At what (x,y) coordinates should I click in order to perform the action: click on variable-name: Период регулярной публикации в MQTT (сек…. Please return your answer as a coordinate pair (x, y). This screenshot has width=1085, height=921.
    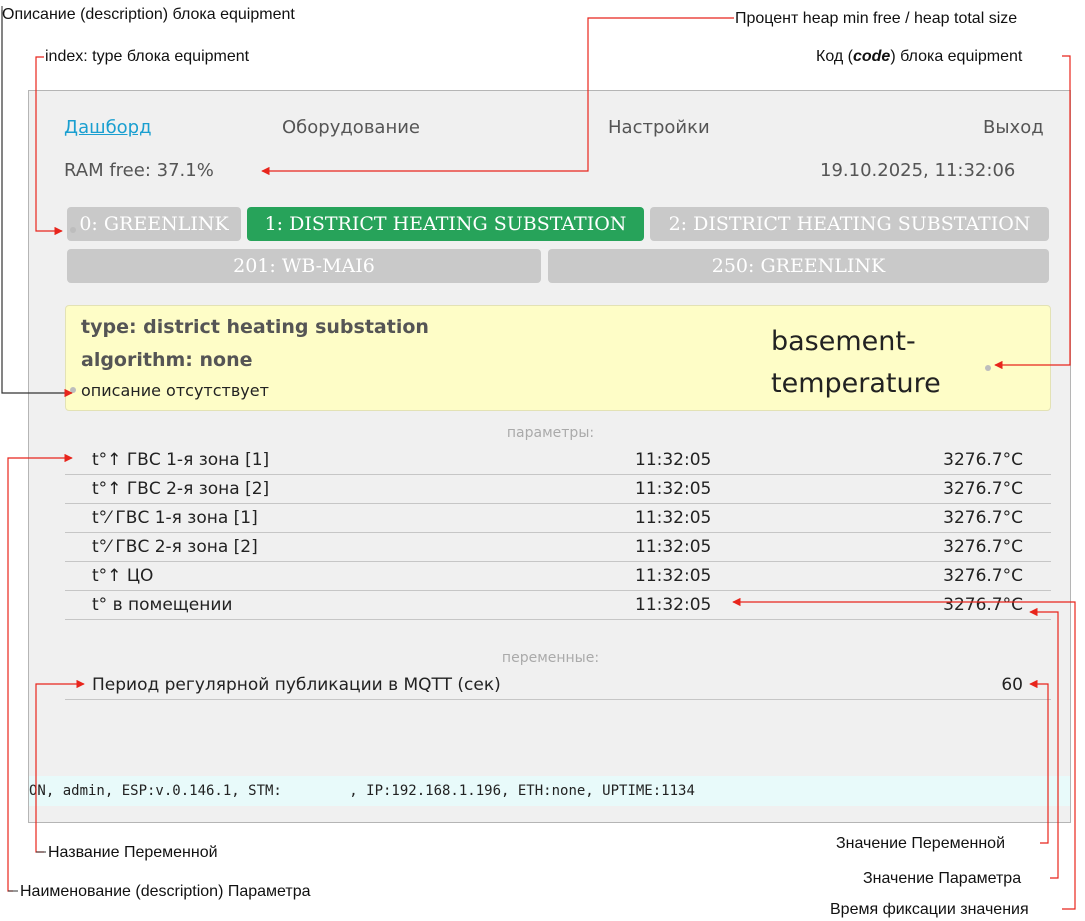
    Looking at the image, I should click on (296, 685).